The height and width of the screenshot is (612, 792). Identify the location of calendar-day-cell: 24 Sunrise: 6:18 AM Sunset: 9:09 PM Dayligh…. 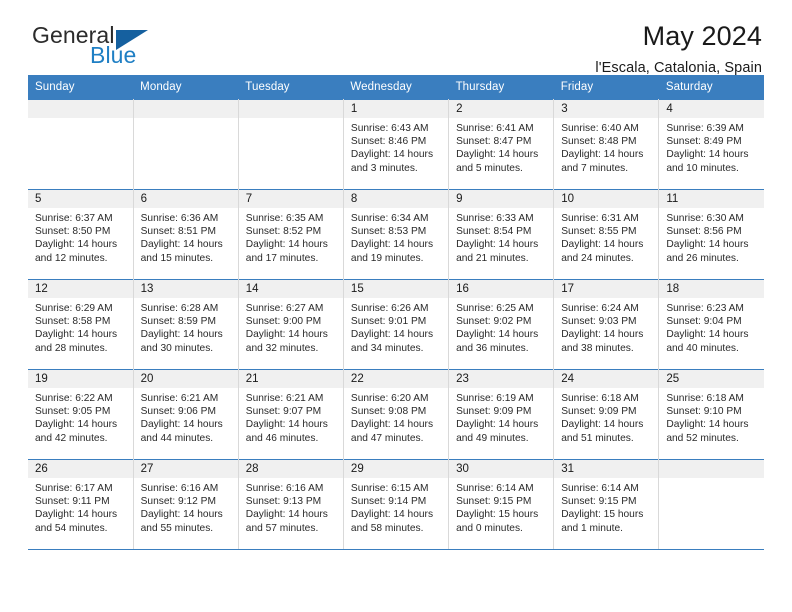
(606, 414).